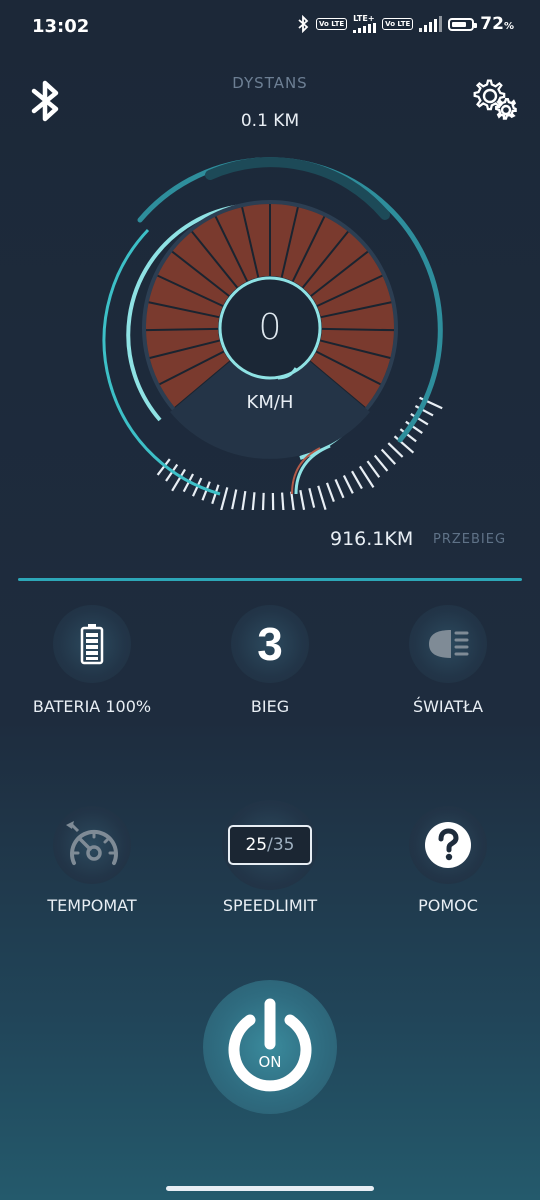 The image size is (540, 1200). What do you see at coordinates (470, 539) in the screenshot?
I see `odometer-label: PRZEBIEG` at bounding box center [470, 539].